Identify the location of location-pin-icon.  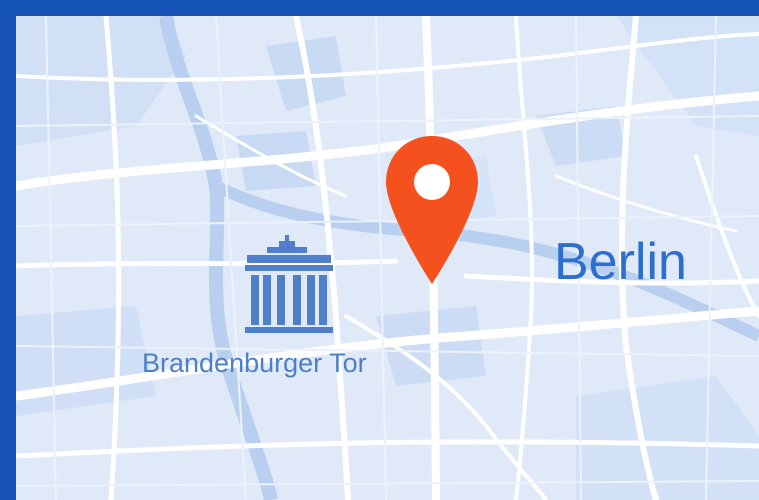
(432, 210).